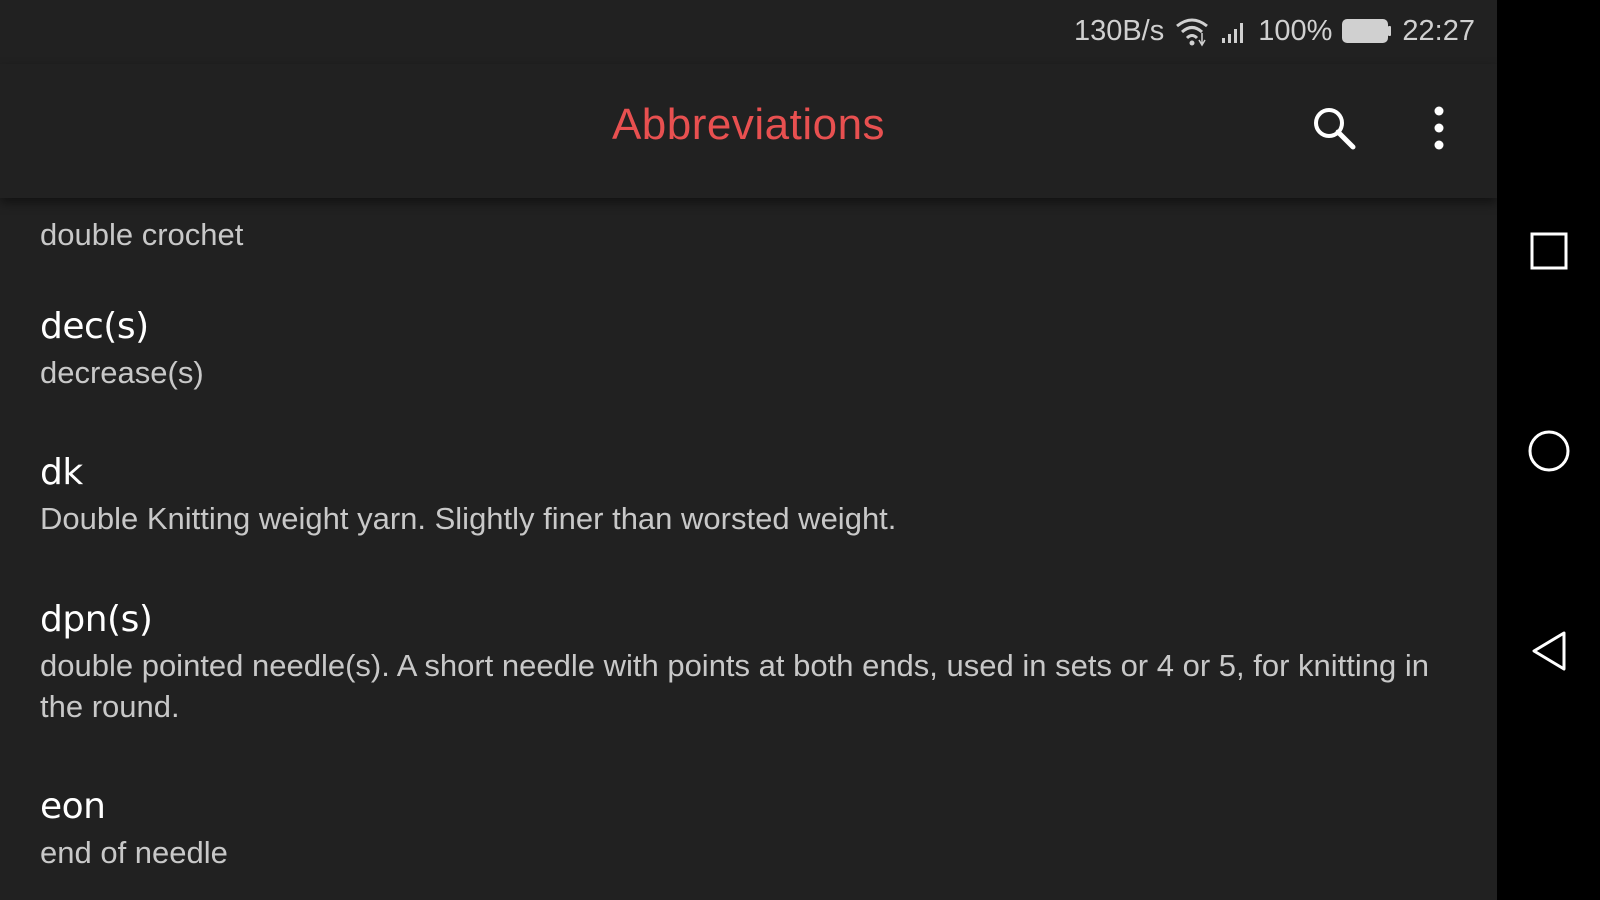 The width and height of the screenshot is (1600, 900). I want to click on status-indicators: 130B/s 100% 22:27, so click(1274, 31).